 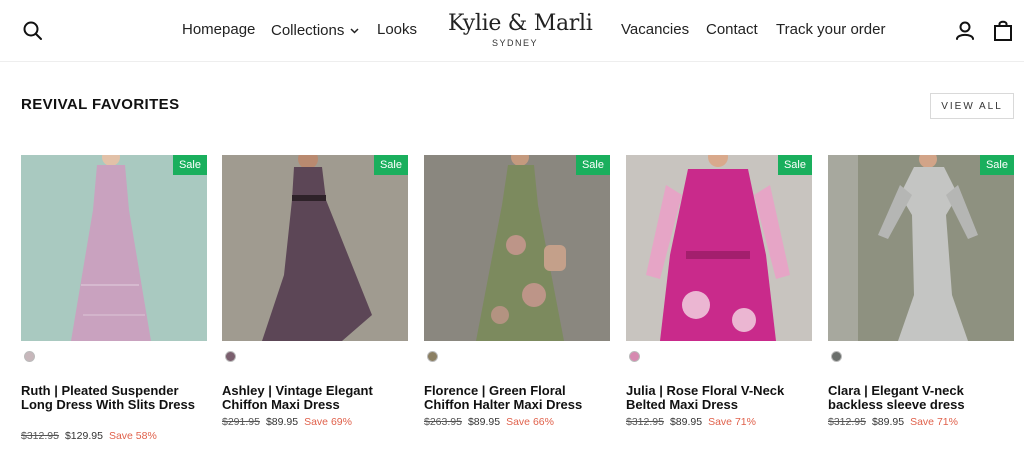 I want to click on logo-subtitle: SYDNEY, so click(x=515, y=43).